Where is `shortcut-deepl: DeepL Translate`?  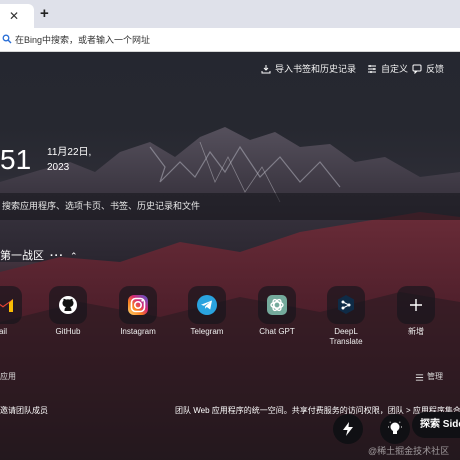 shortcut-deepl: DeepL Translate is located at coordinates (346, 316).